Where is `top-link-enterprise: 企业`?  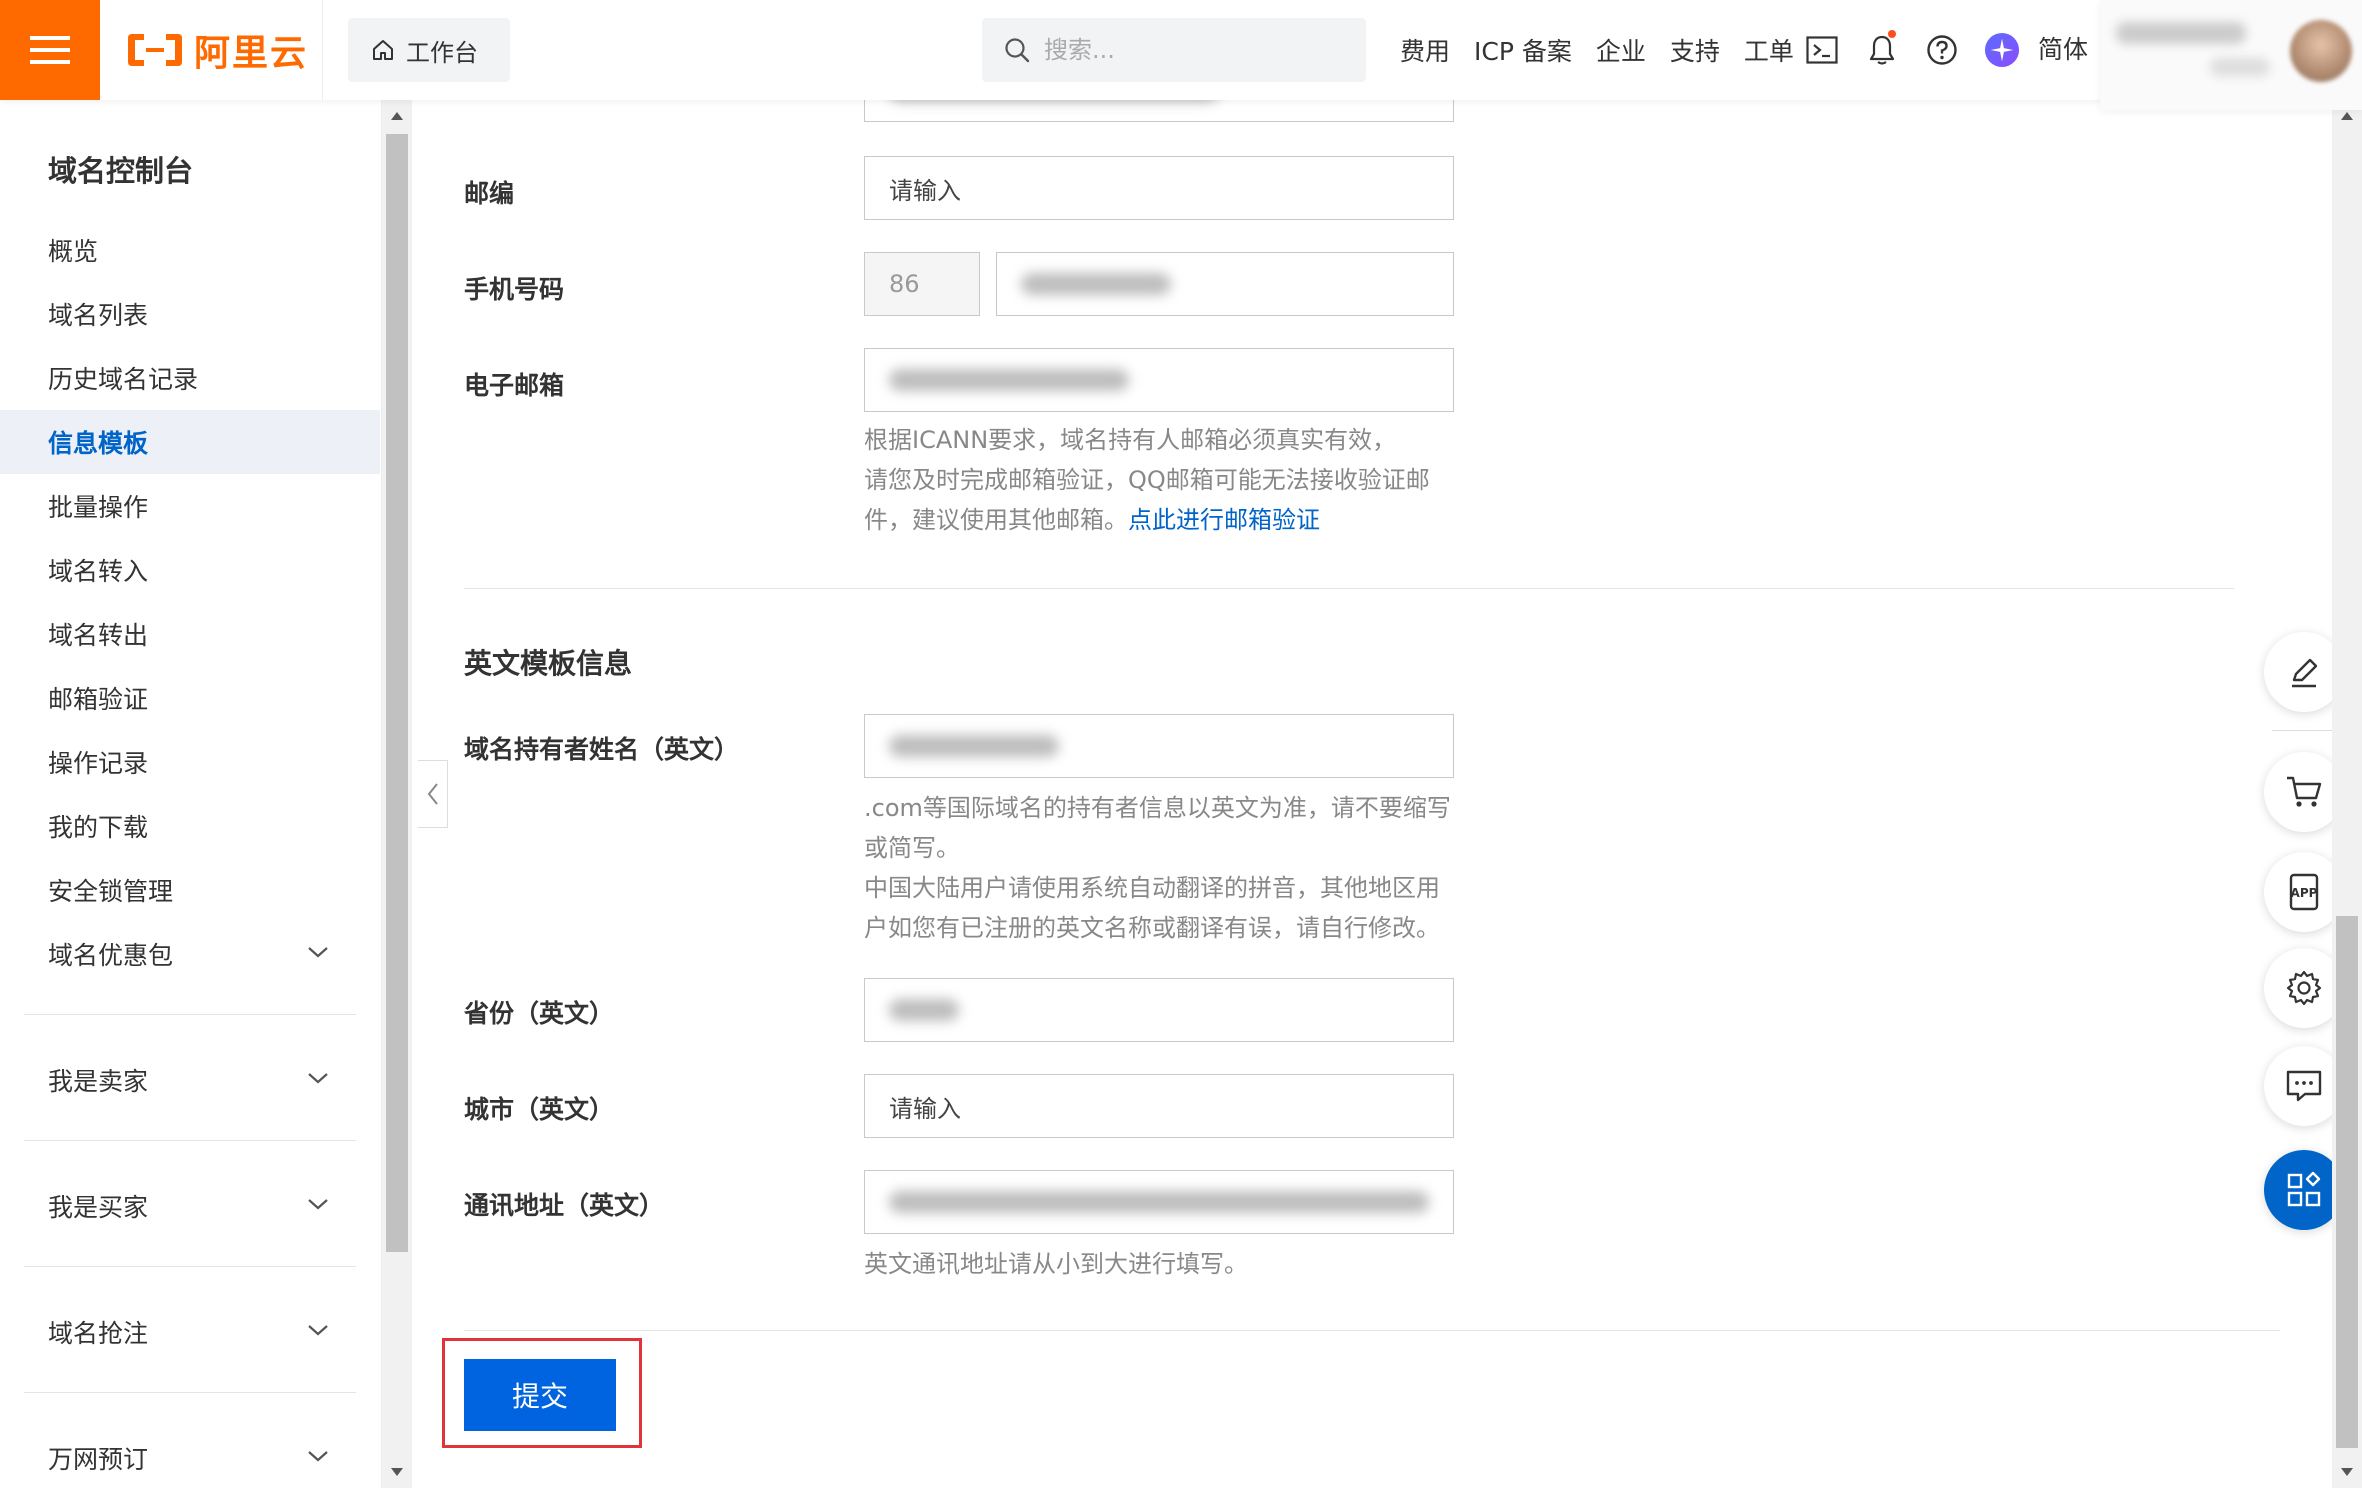 top-link-enterprise: 企业 is located at coordinates (1621, 50).